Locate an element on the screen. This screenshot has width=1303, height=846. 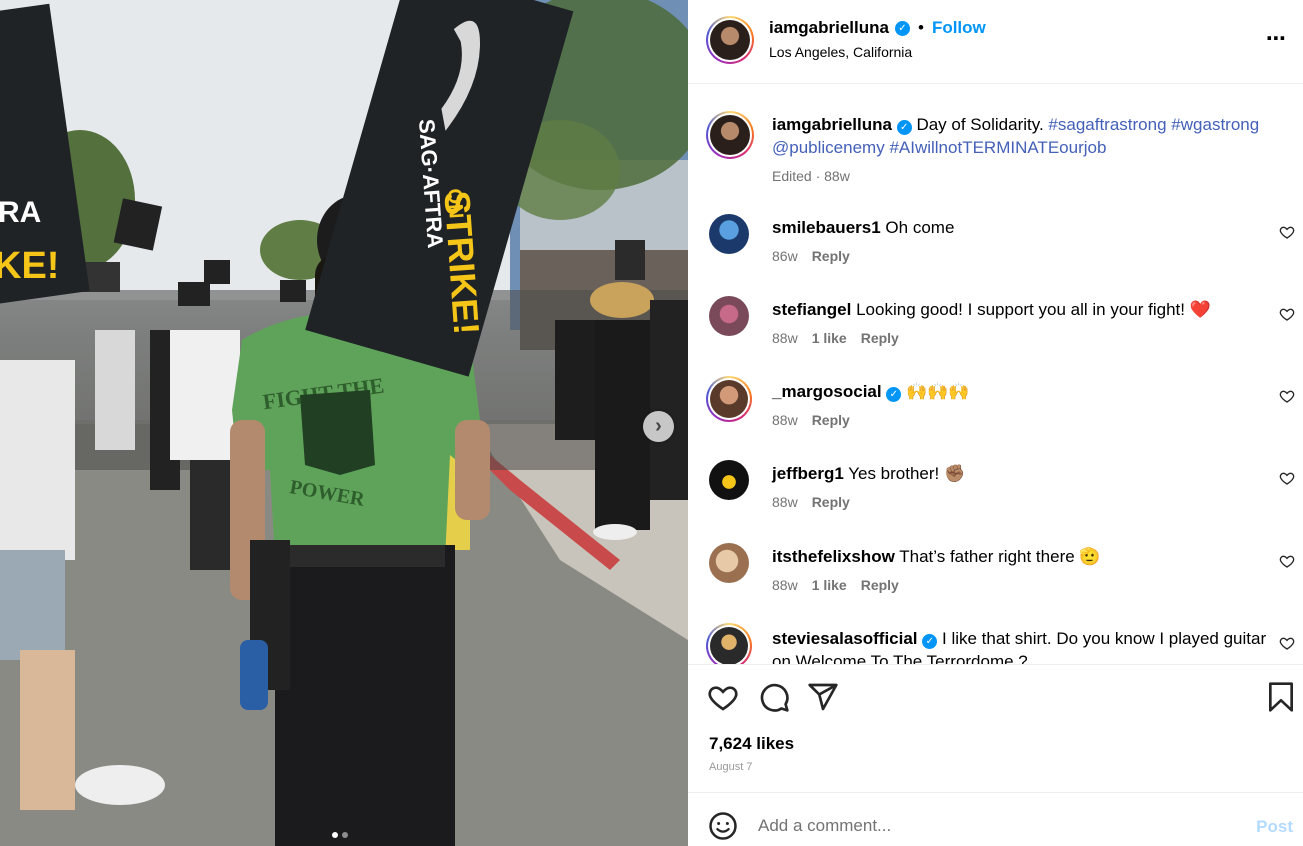
post-header-user: iamgabrielluna ✓ • Follow is located at coordinates (877, 28).